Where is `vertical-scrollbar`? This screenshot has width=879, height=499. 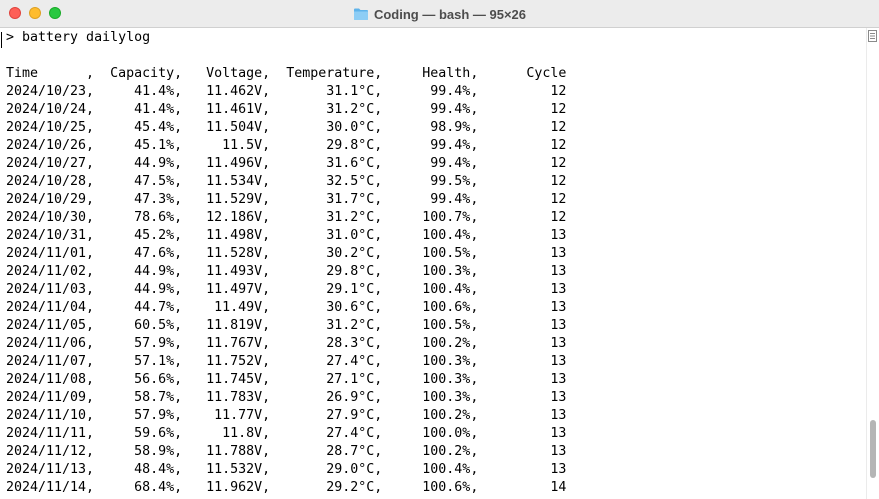 vertical-scrollbar is located at coordinates (872, 263).